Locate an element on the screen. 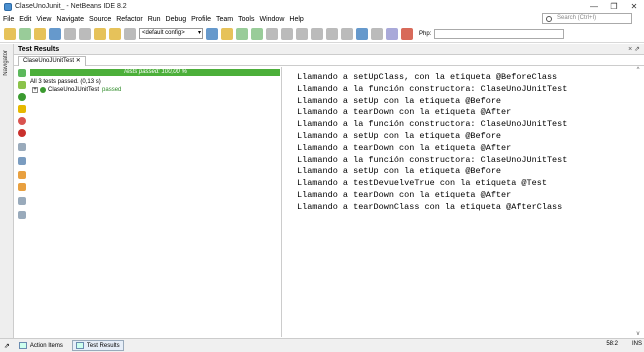  search-input: Search (Ctrl+I) is located at coordinates (587, 18).